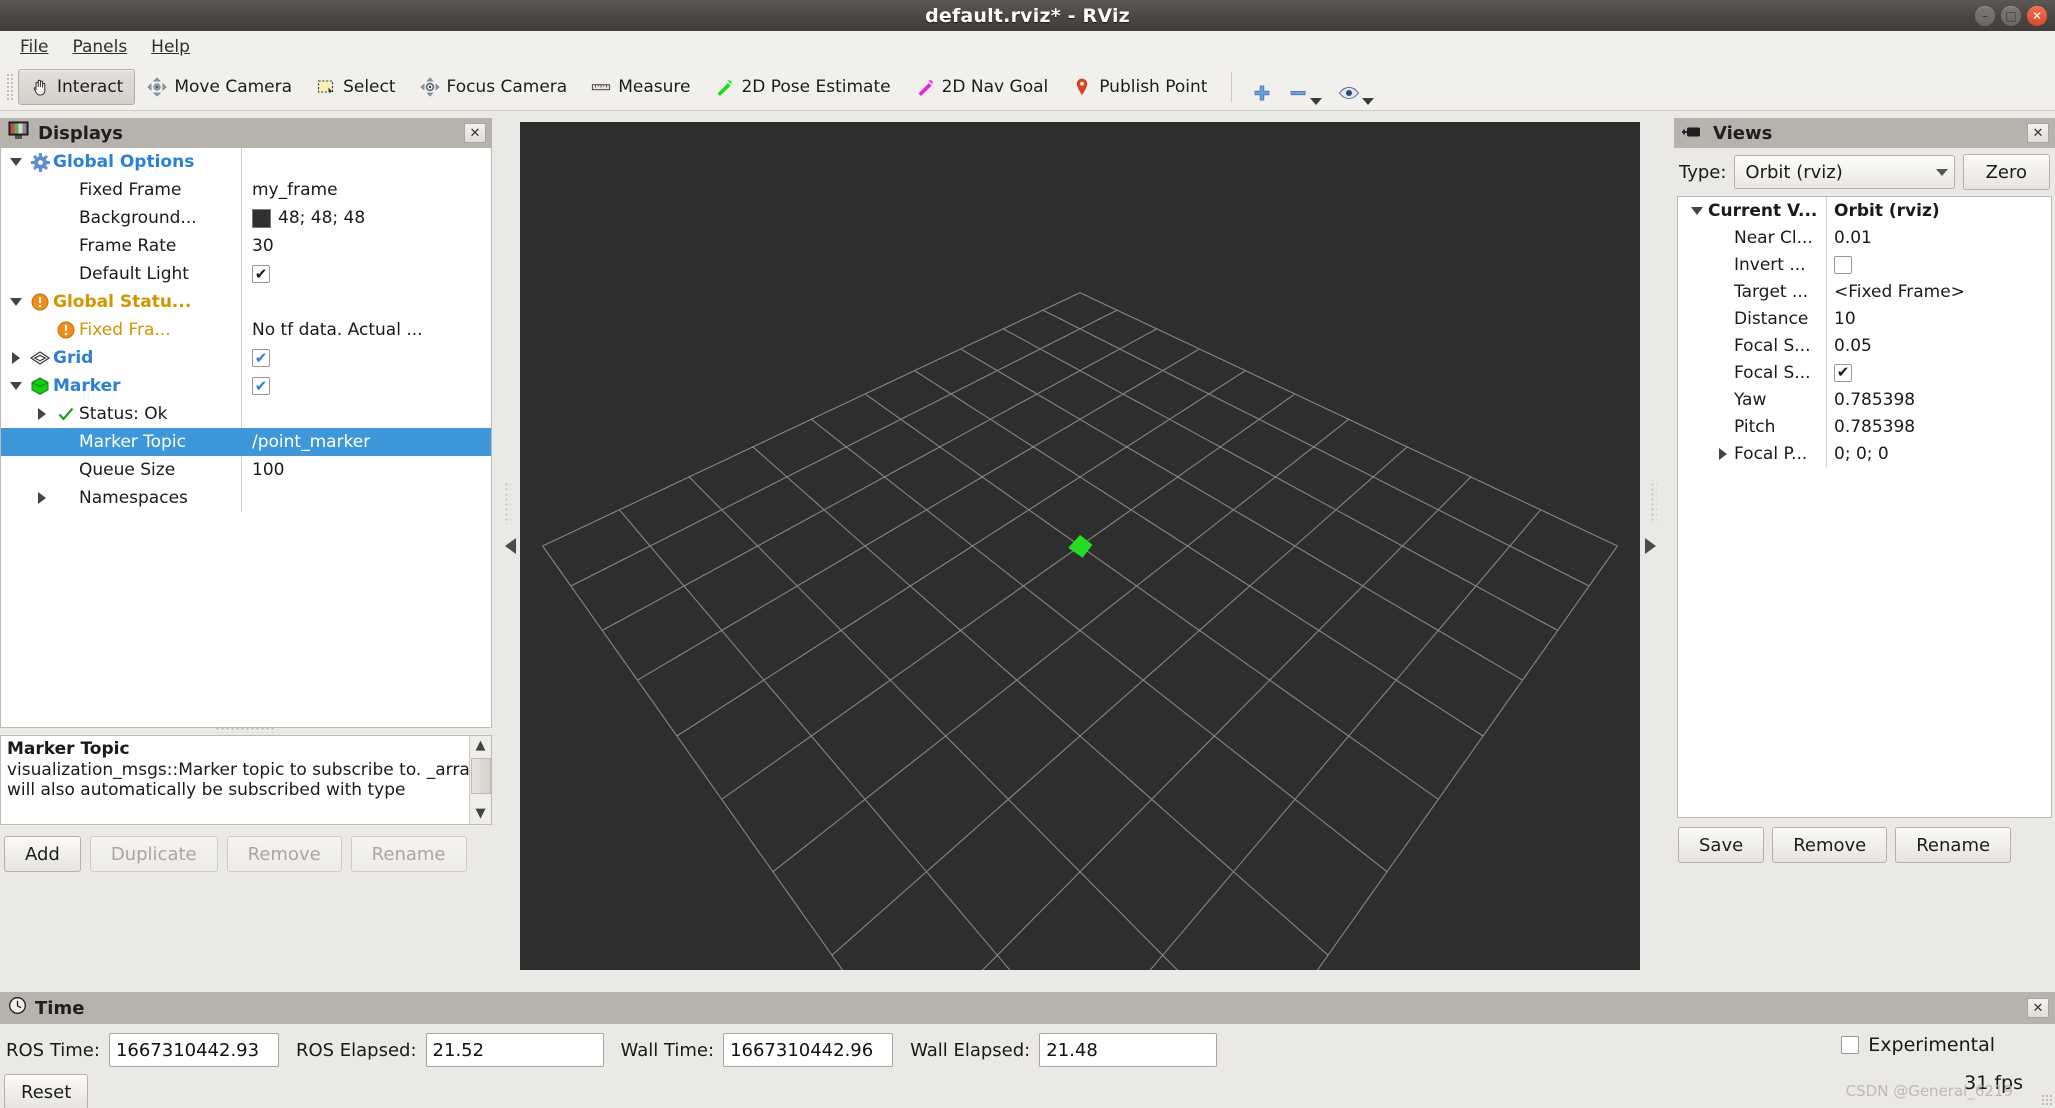  I want to click on display-tree-row: Status: Ok, so click(246, 414).